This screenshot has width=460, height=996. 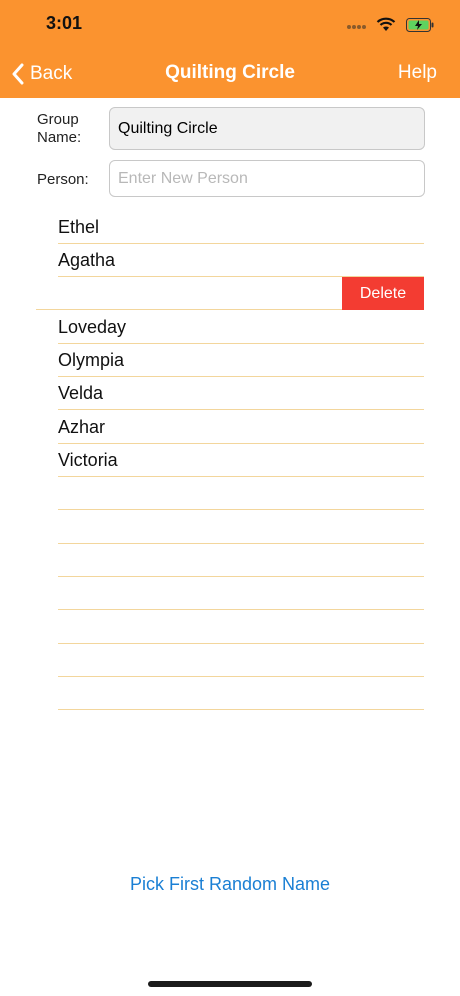 I want to click on list-item: Azhar, so click(x=241, y=427).